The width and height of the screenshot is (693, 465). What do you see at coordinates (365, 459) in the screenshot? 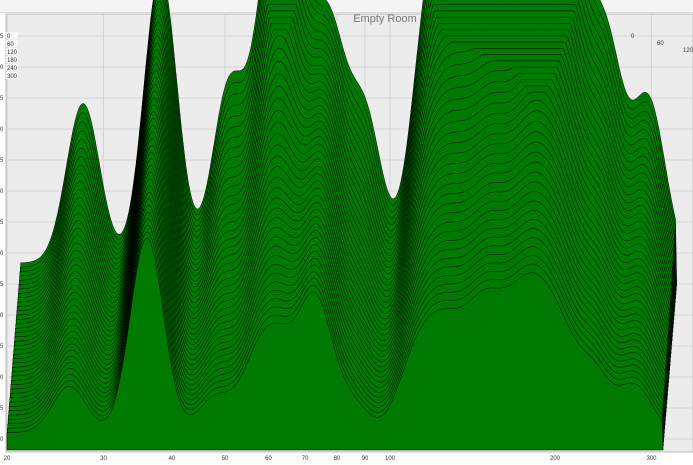
I see `x-tick-label: 90` at bounding box center [365, 459].